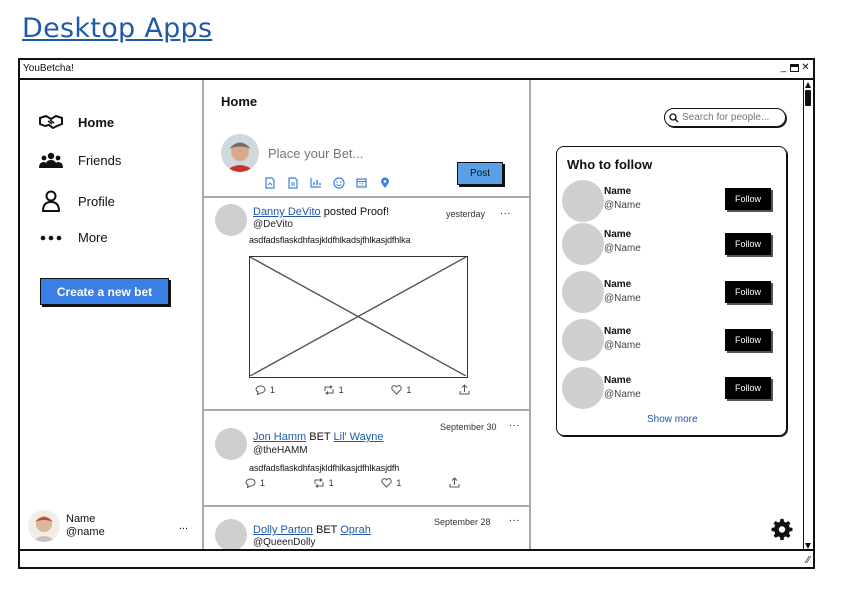 This screenshot has width=845, height=597. What do you see at coordinates (782, 529) in the screenshot?
I see `gear-icon` at bounding box center [782, 529].